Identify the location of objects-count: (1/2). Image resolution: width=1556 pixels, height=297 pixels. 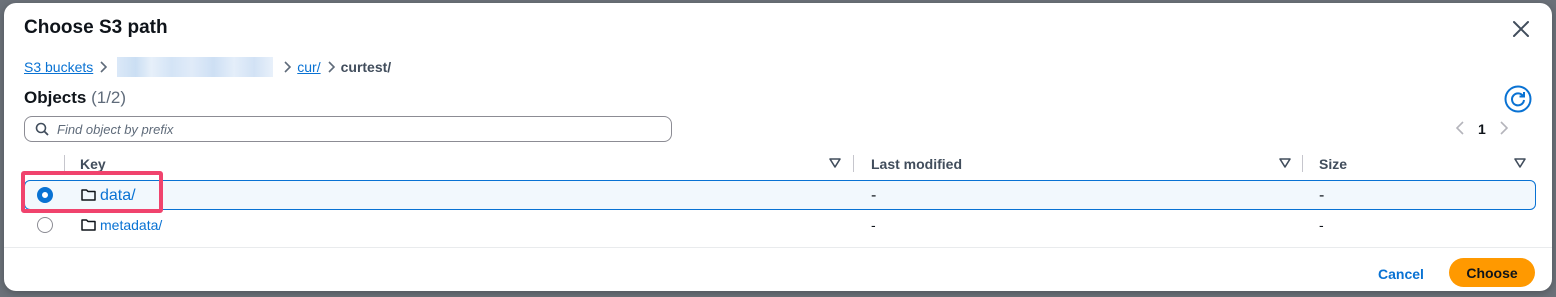
(109, 97).